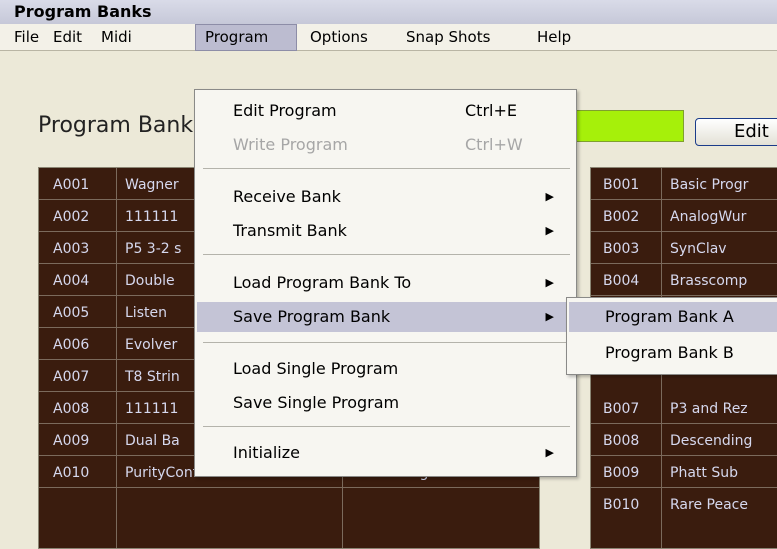 The image size is (777, 549). Describe the element at coordinates (312, 316) in the screenshot. I see `menu-item-label: Save Program Bank` at that location.